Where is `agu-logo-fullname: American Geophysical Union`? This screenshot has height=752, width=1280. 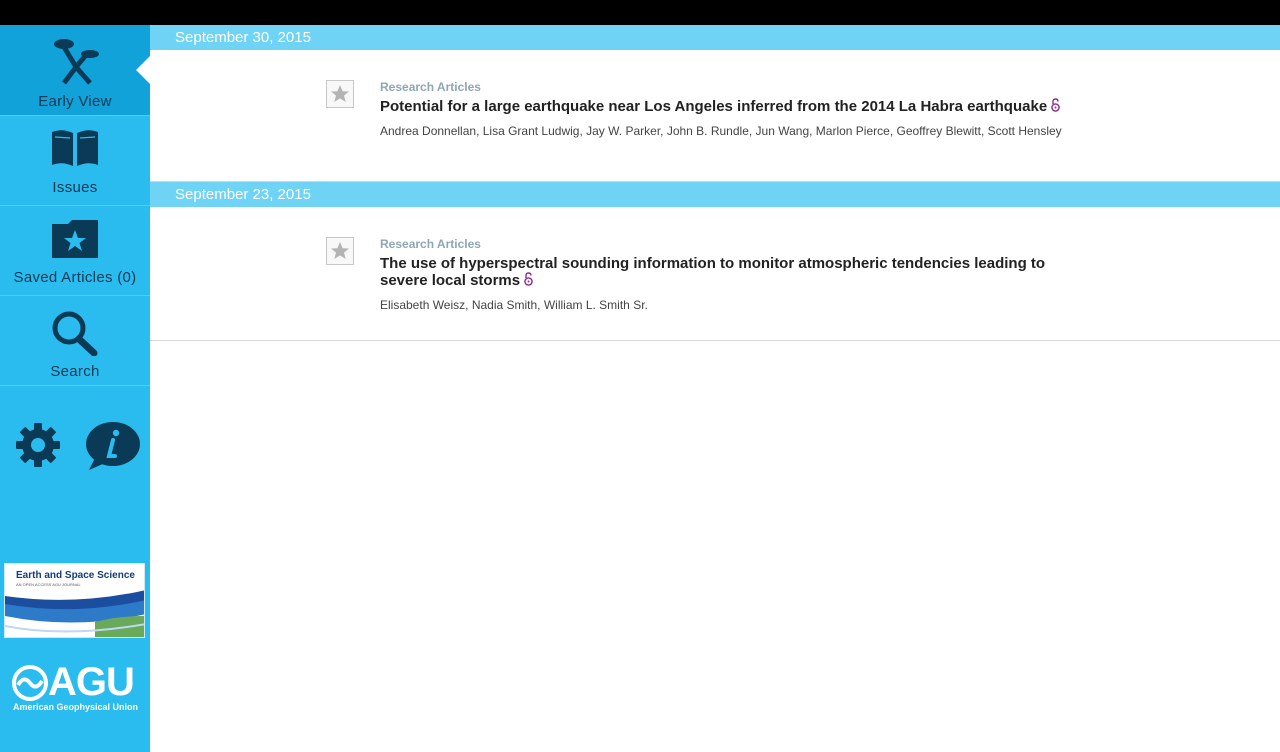 agu-logo-fullname: American Geophysical Union is located at coordinates (76, 707).